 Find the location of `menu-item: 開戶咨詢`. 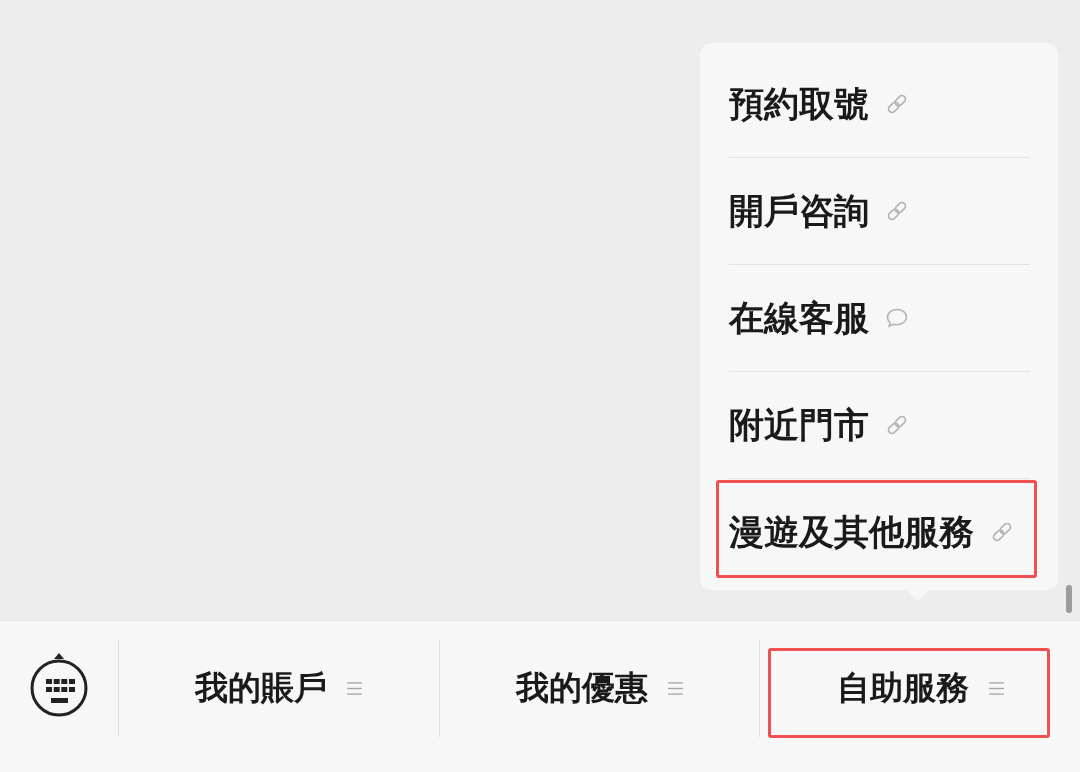

menu-item: 開戶咨詢 is located at coordinates (879, 210).